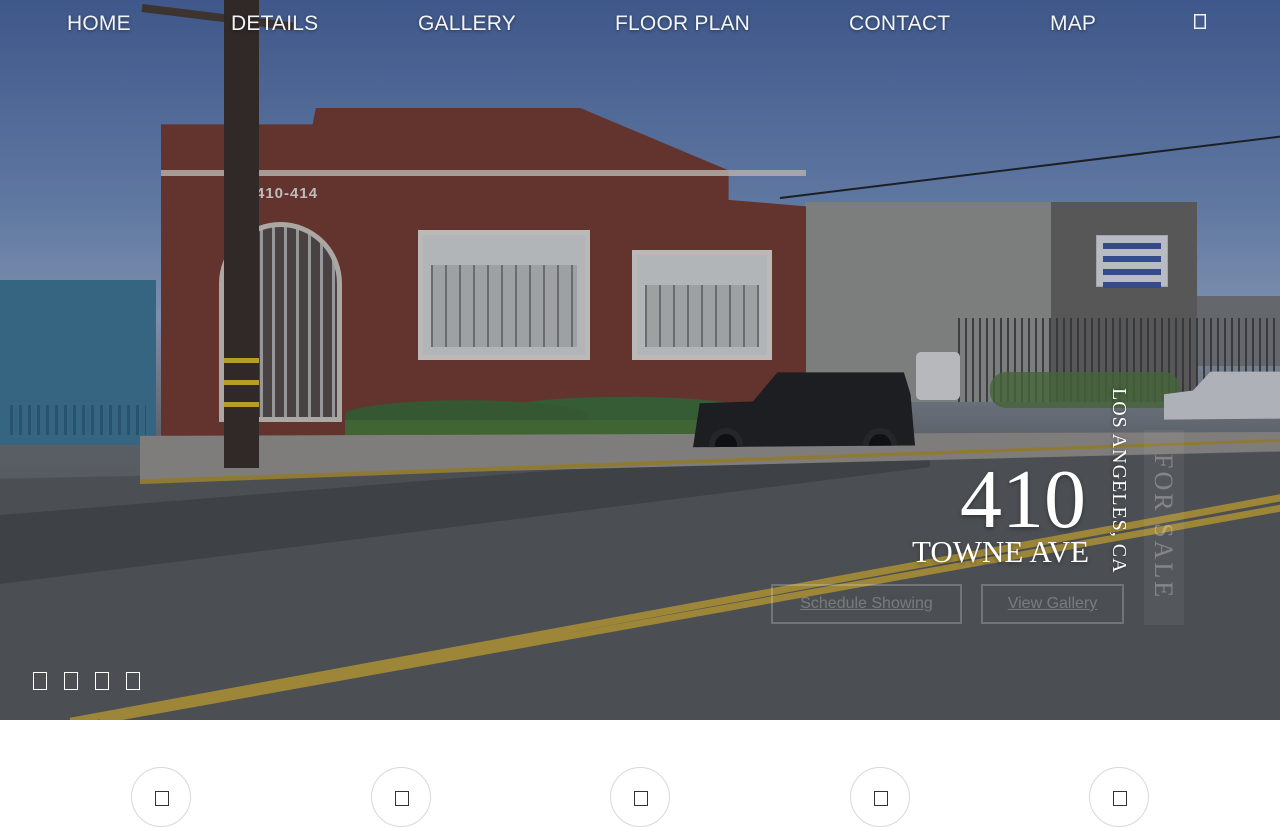 This screenshot has height=827, width=1280. I want to click on address-city: LOS ANGELES, CA, so click(1115, 481).